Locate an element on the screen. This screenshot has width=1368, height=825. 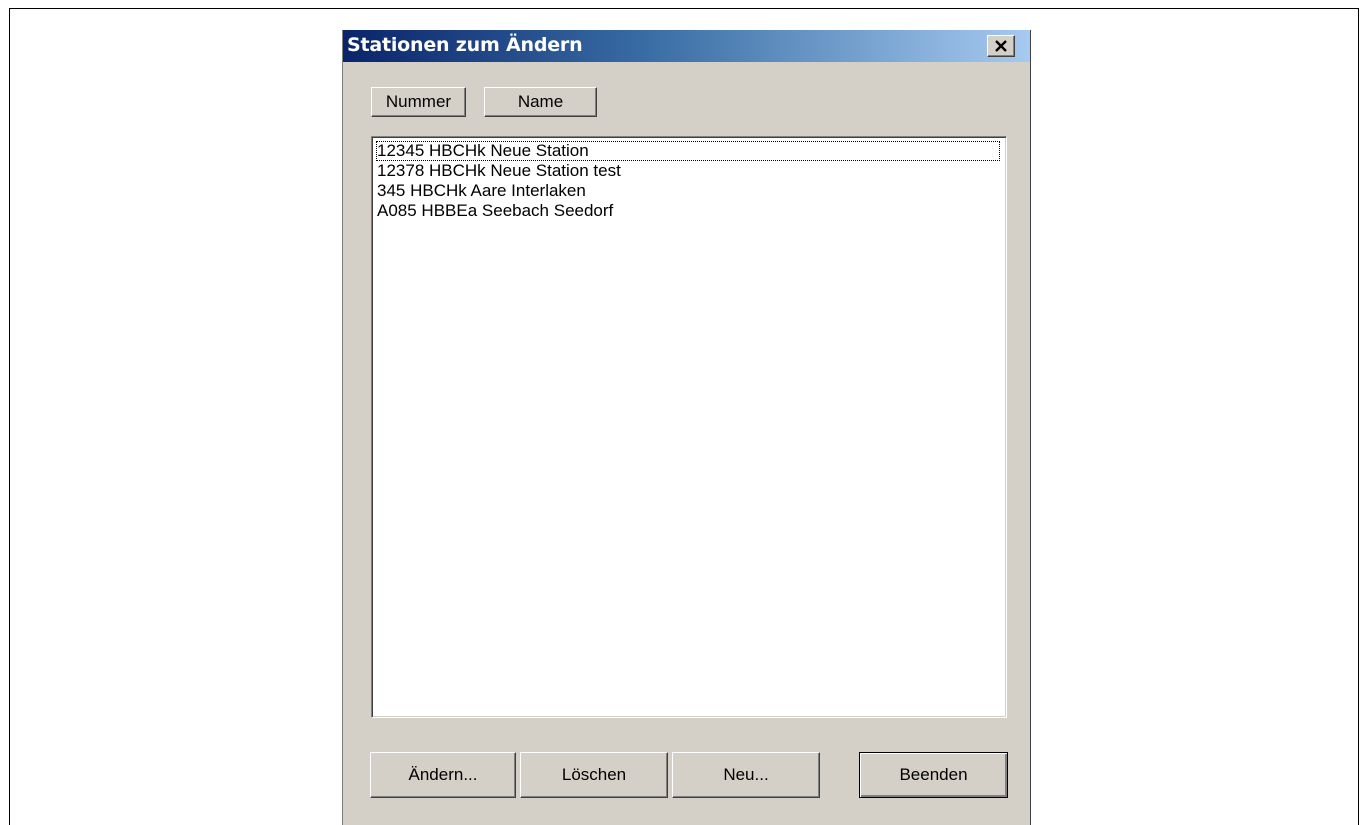
list-item: 12345 HBCHk Neue Station is located at coordinates (688, 151).